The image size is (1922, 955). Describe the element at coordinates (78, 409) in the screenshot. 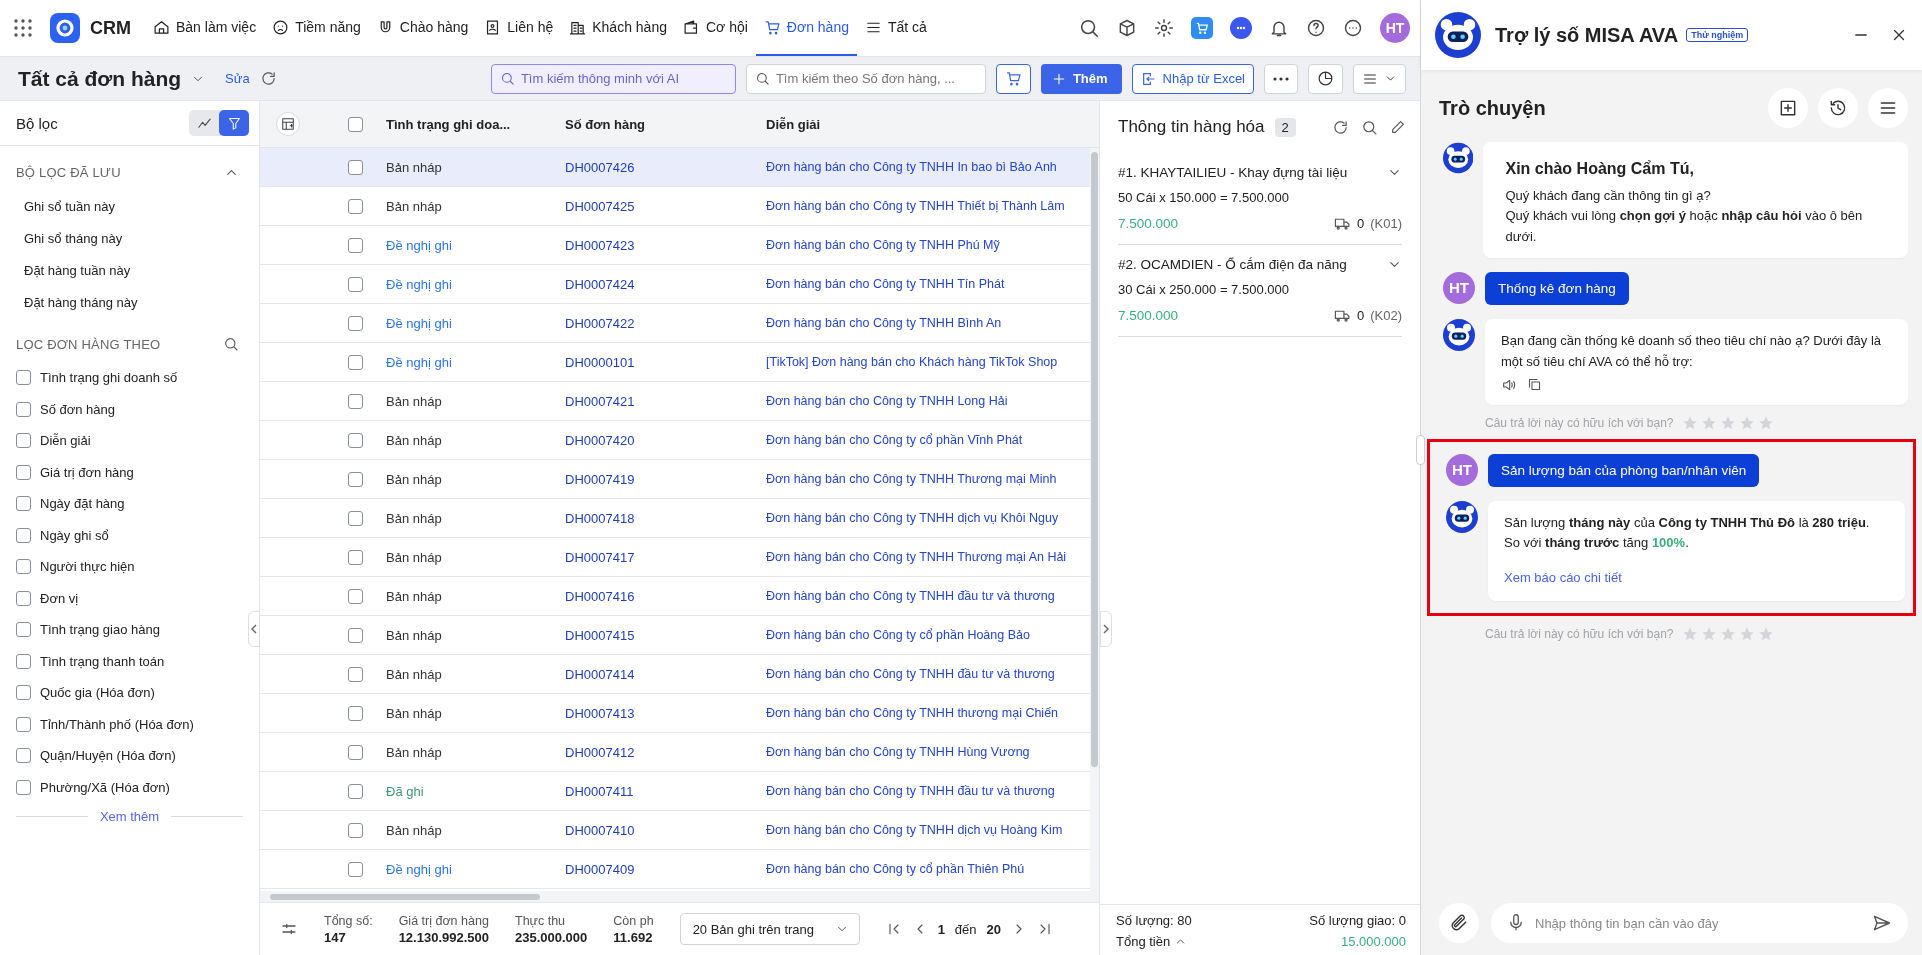

I see `filter-field-label: Số đơn hàng` at that location.